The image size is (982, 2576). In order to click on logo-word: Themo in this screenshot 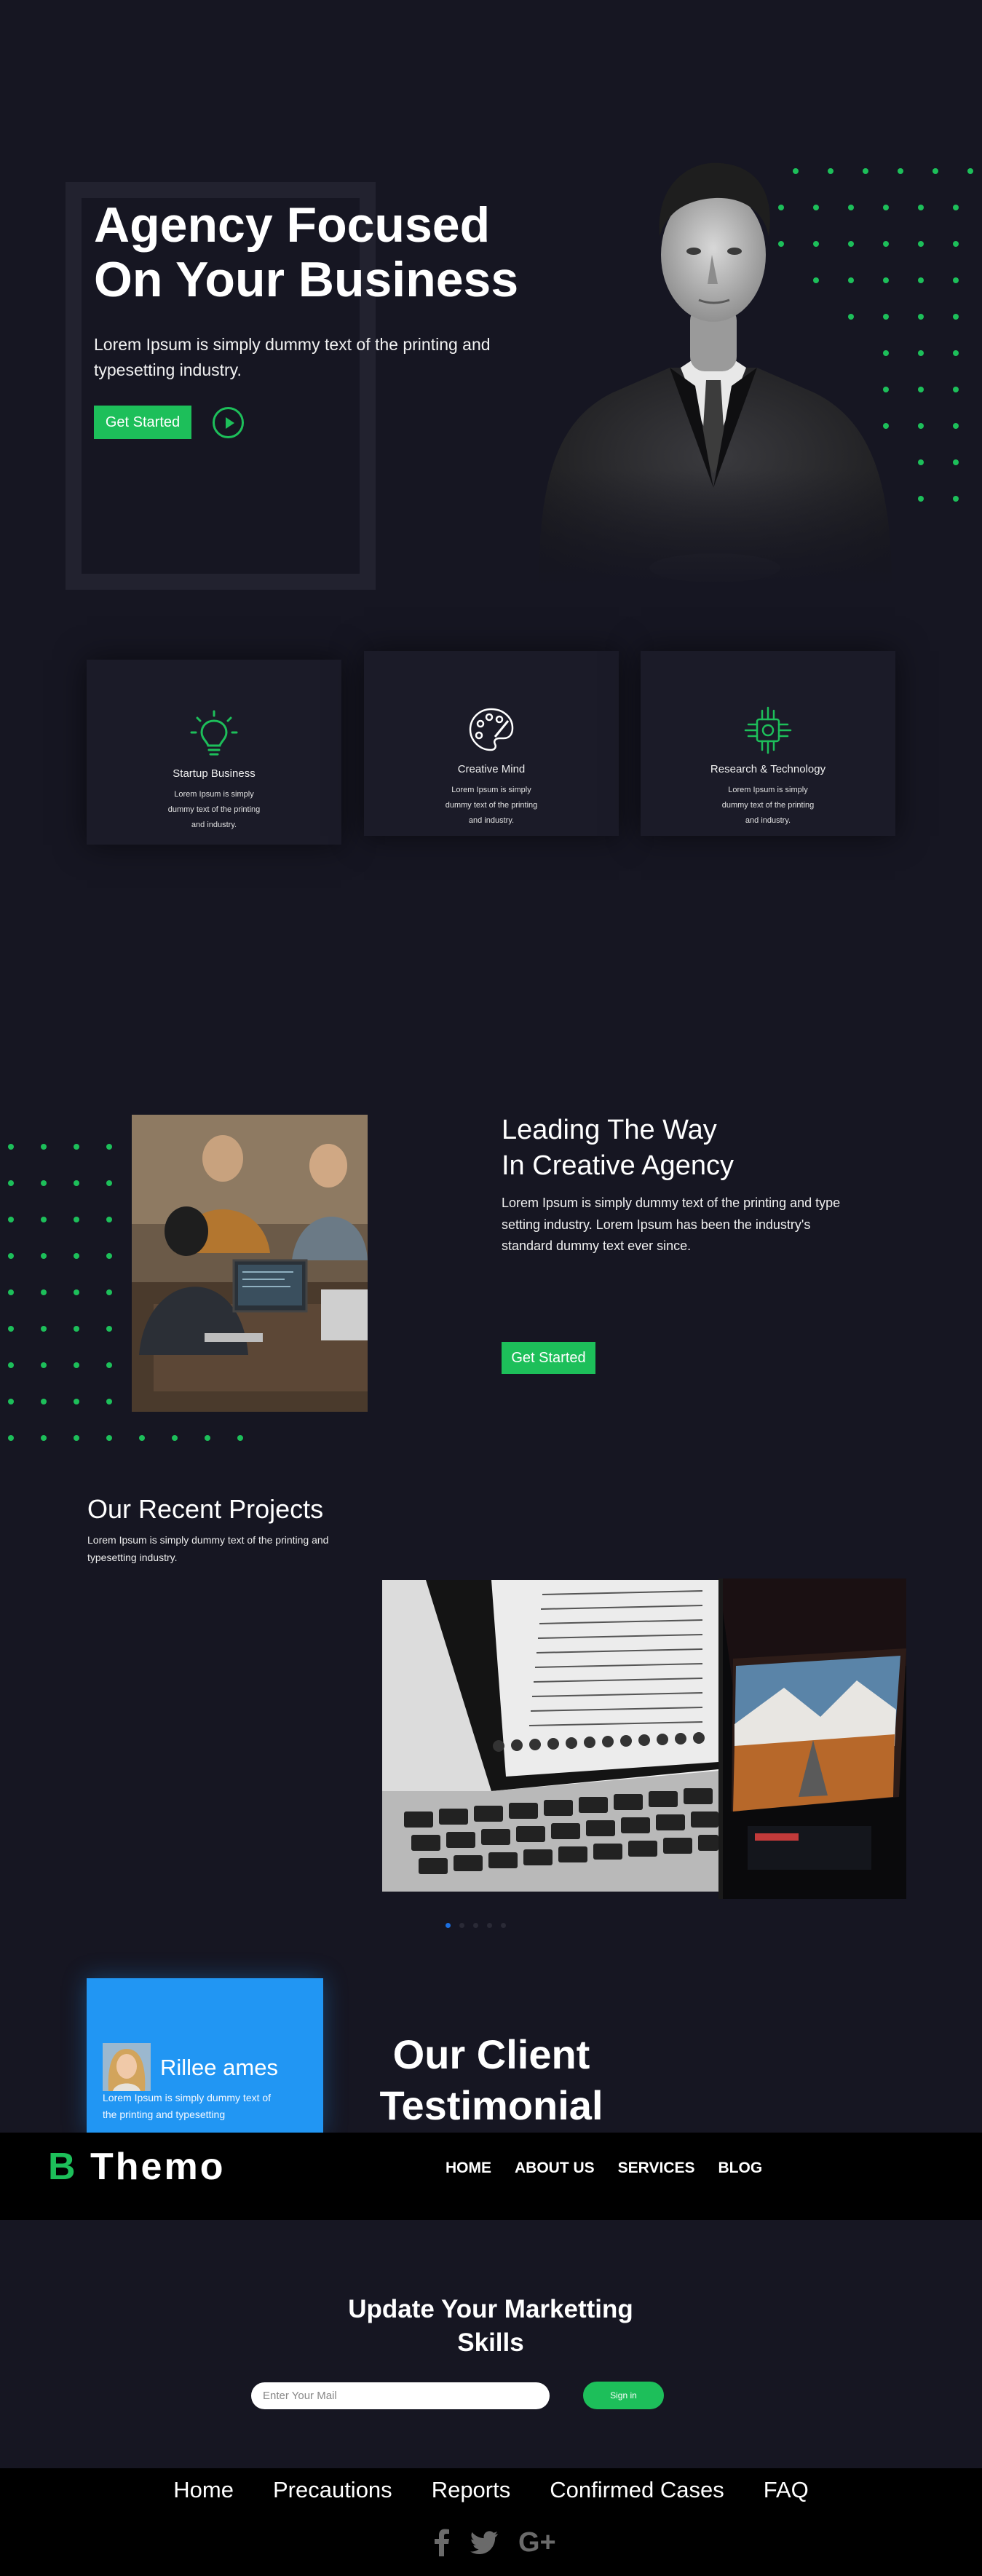, I will do `click(158, 2167)`.